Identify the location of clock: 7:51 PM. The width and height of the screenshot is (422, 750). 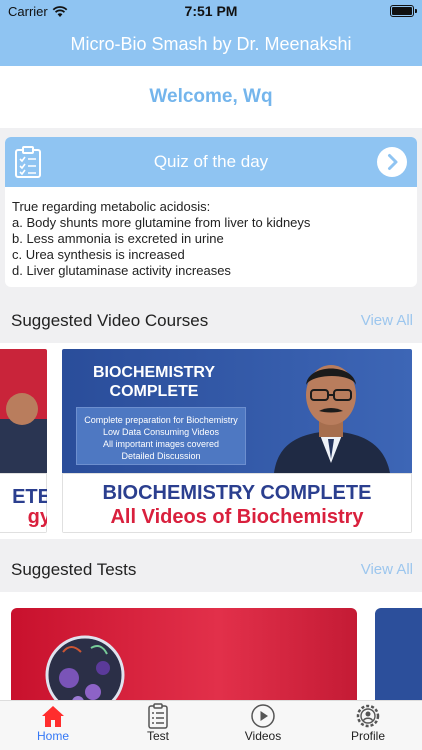
(211, 11).